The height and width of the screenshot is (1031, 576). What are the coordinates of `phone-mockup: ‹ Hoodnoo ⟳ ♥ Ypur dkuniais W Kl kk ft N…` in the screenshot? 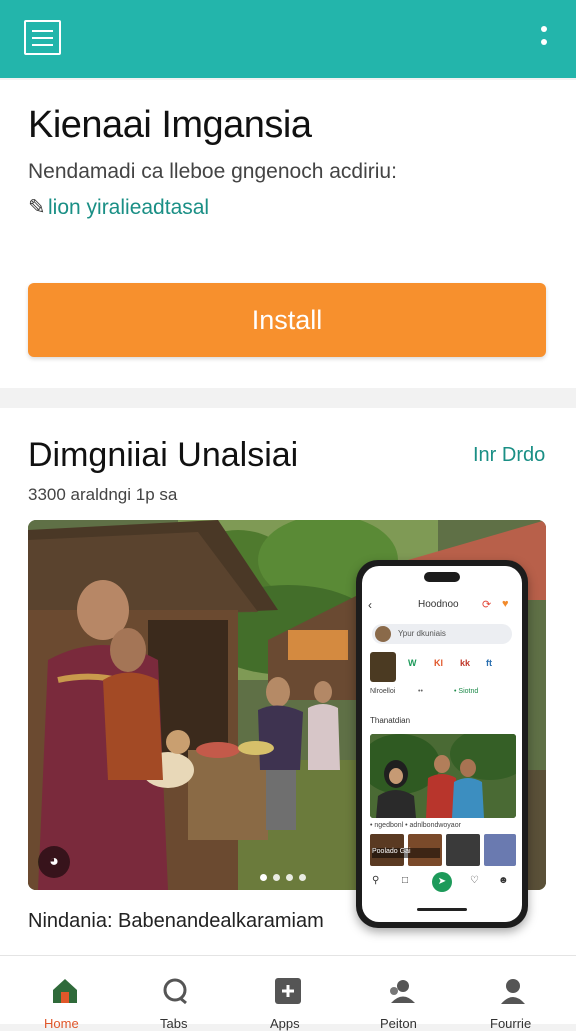 It's located at (442, 744).